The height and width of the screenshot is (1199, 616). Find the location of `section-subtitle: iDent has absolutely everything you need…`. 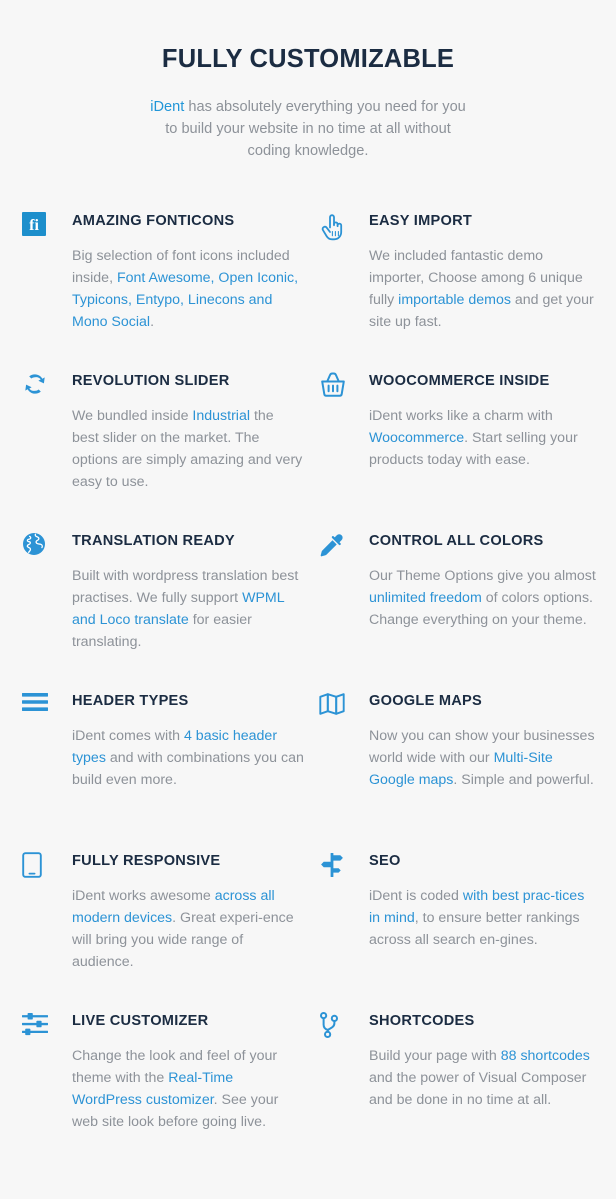

section-subtitle: iDent has absolutely everything you need… is located at coordinates (308, 129).